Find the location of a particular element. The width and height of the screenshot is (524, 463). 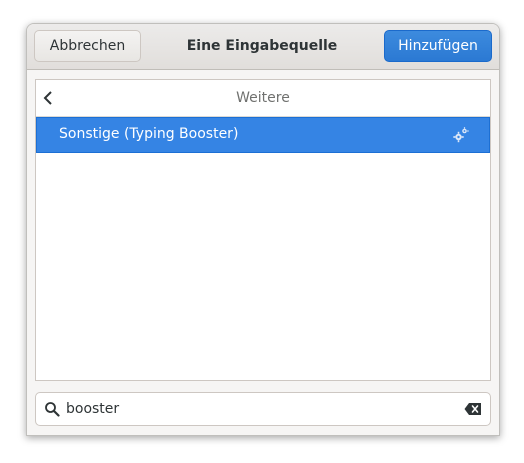

chevron-left-icon is located at coordinates (49, 98).